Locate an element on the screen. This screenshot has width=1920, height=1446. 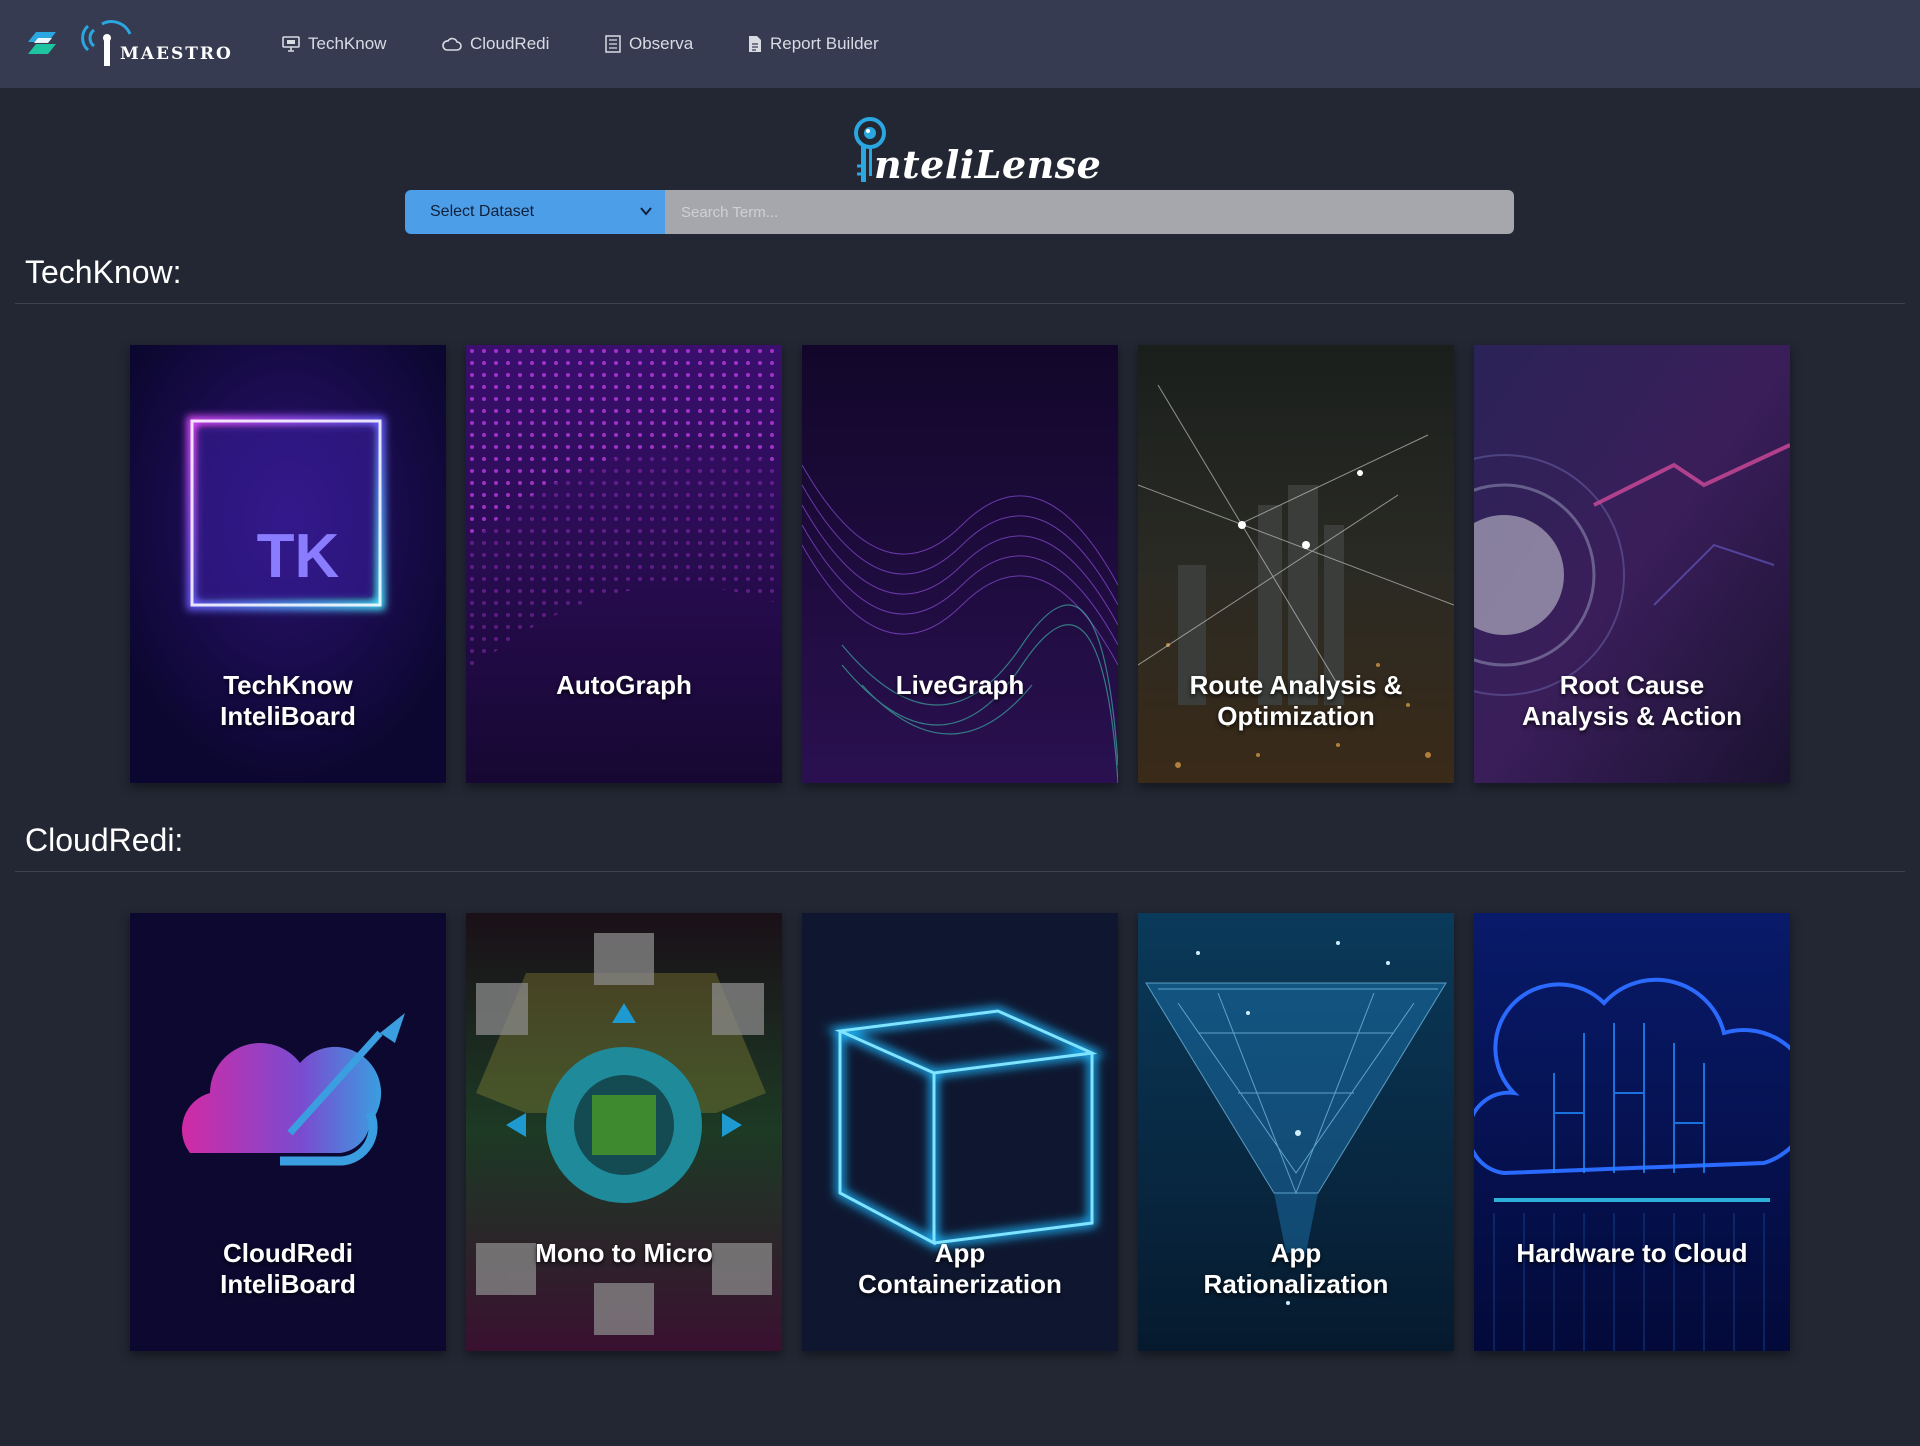
card-label: AutoGraph is located at coordinates (624, 685).